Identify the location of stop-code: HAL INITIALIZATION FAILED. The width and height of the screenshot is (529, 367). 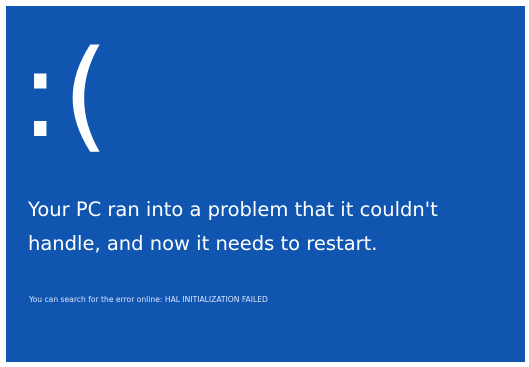
(216, 299).